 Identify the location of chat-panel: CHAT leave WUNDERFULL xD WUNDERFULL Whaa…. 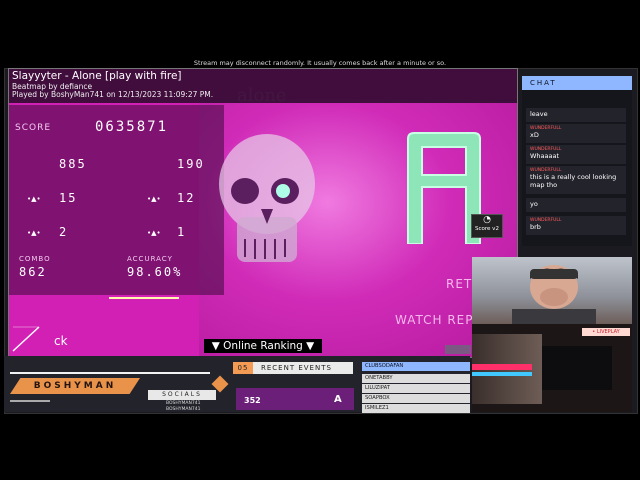
(577, 161).